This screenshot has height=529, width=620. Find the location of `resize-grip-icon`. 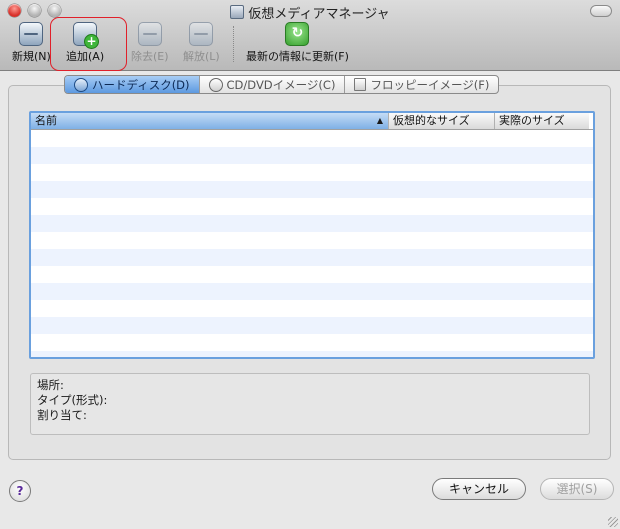

resize-grip-icon is located at coordinates (613, 522).